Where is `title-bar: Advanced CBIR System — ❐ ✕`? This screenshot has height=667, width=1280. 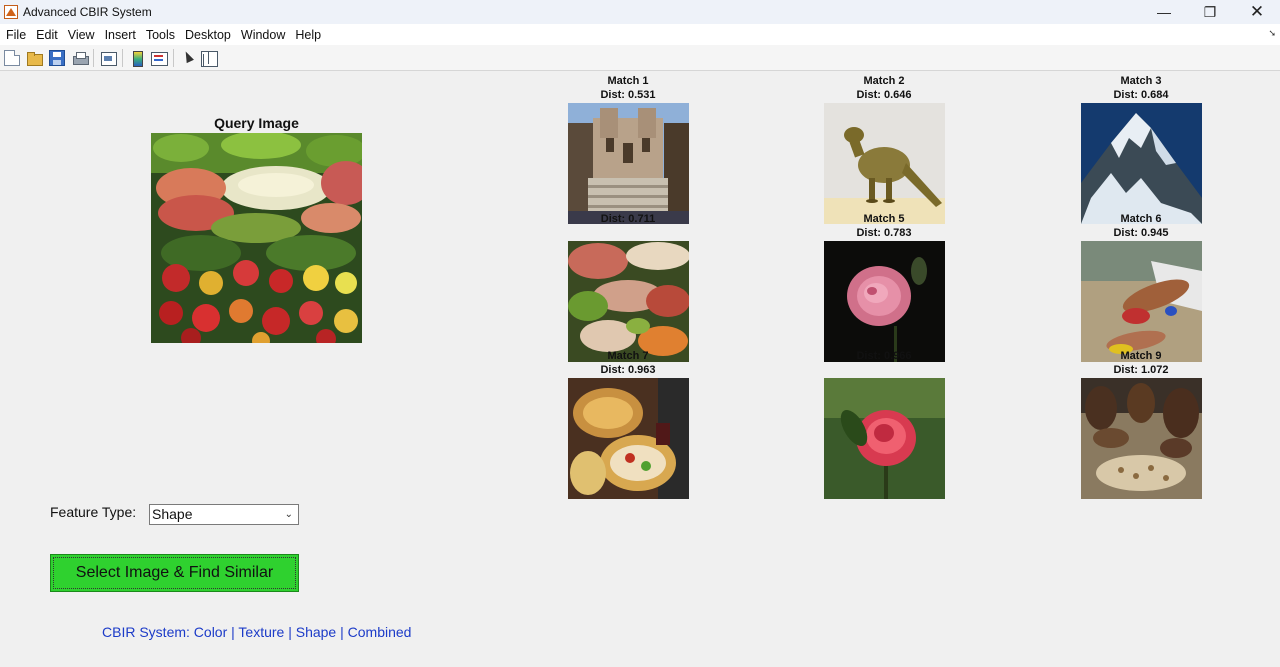
title-bar: Advanced CBIR System — ❐ ✕ is located at coordinates (640, 12).